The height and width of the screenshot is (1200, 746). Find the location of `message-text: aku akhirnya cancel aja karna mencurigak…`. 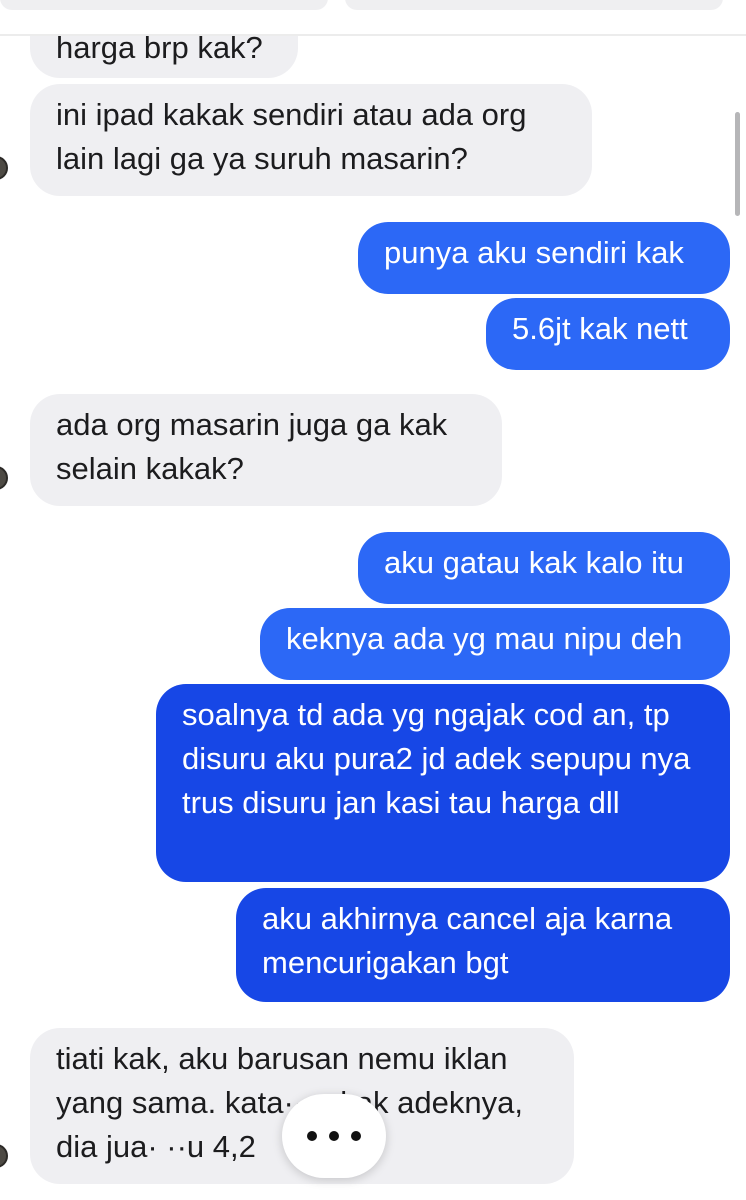

message-text: aku akhirnya cancel aja karna mencurigak… is located at coordinates (467, 940).